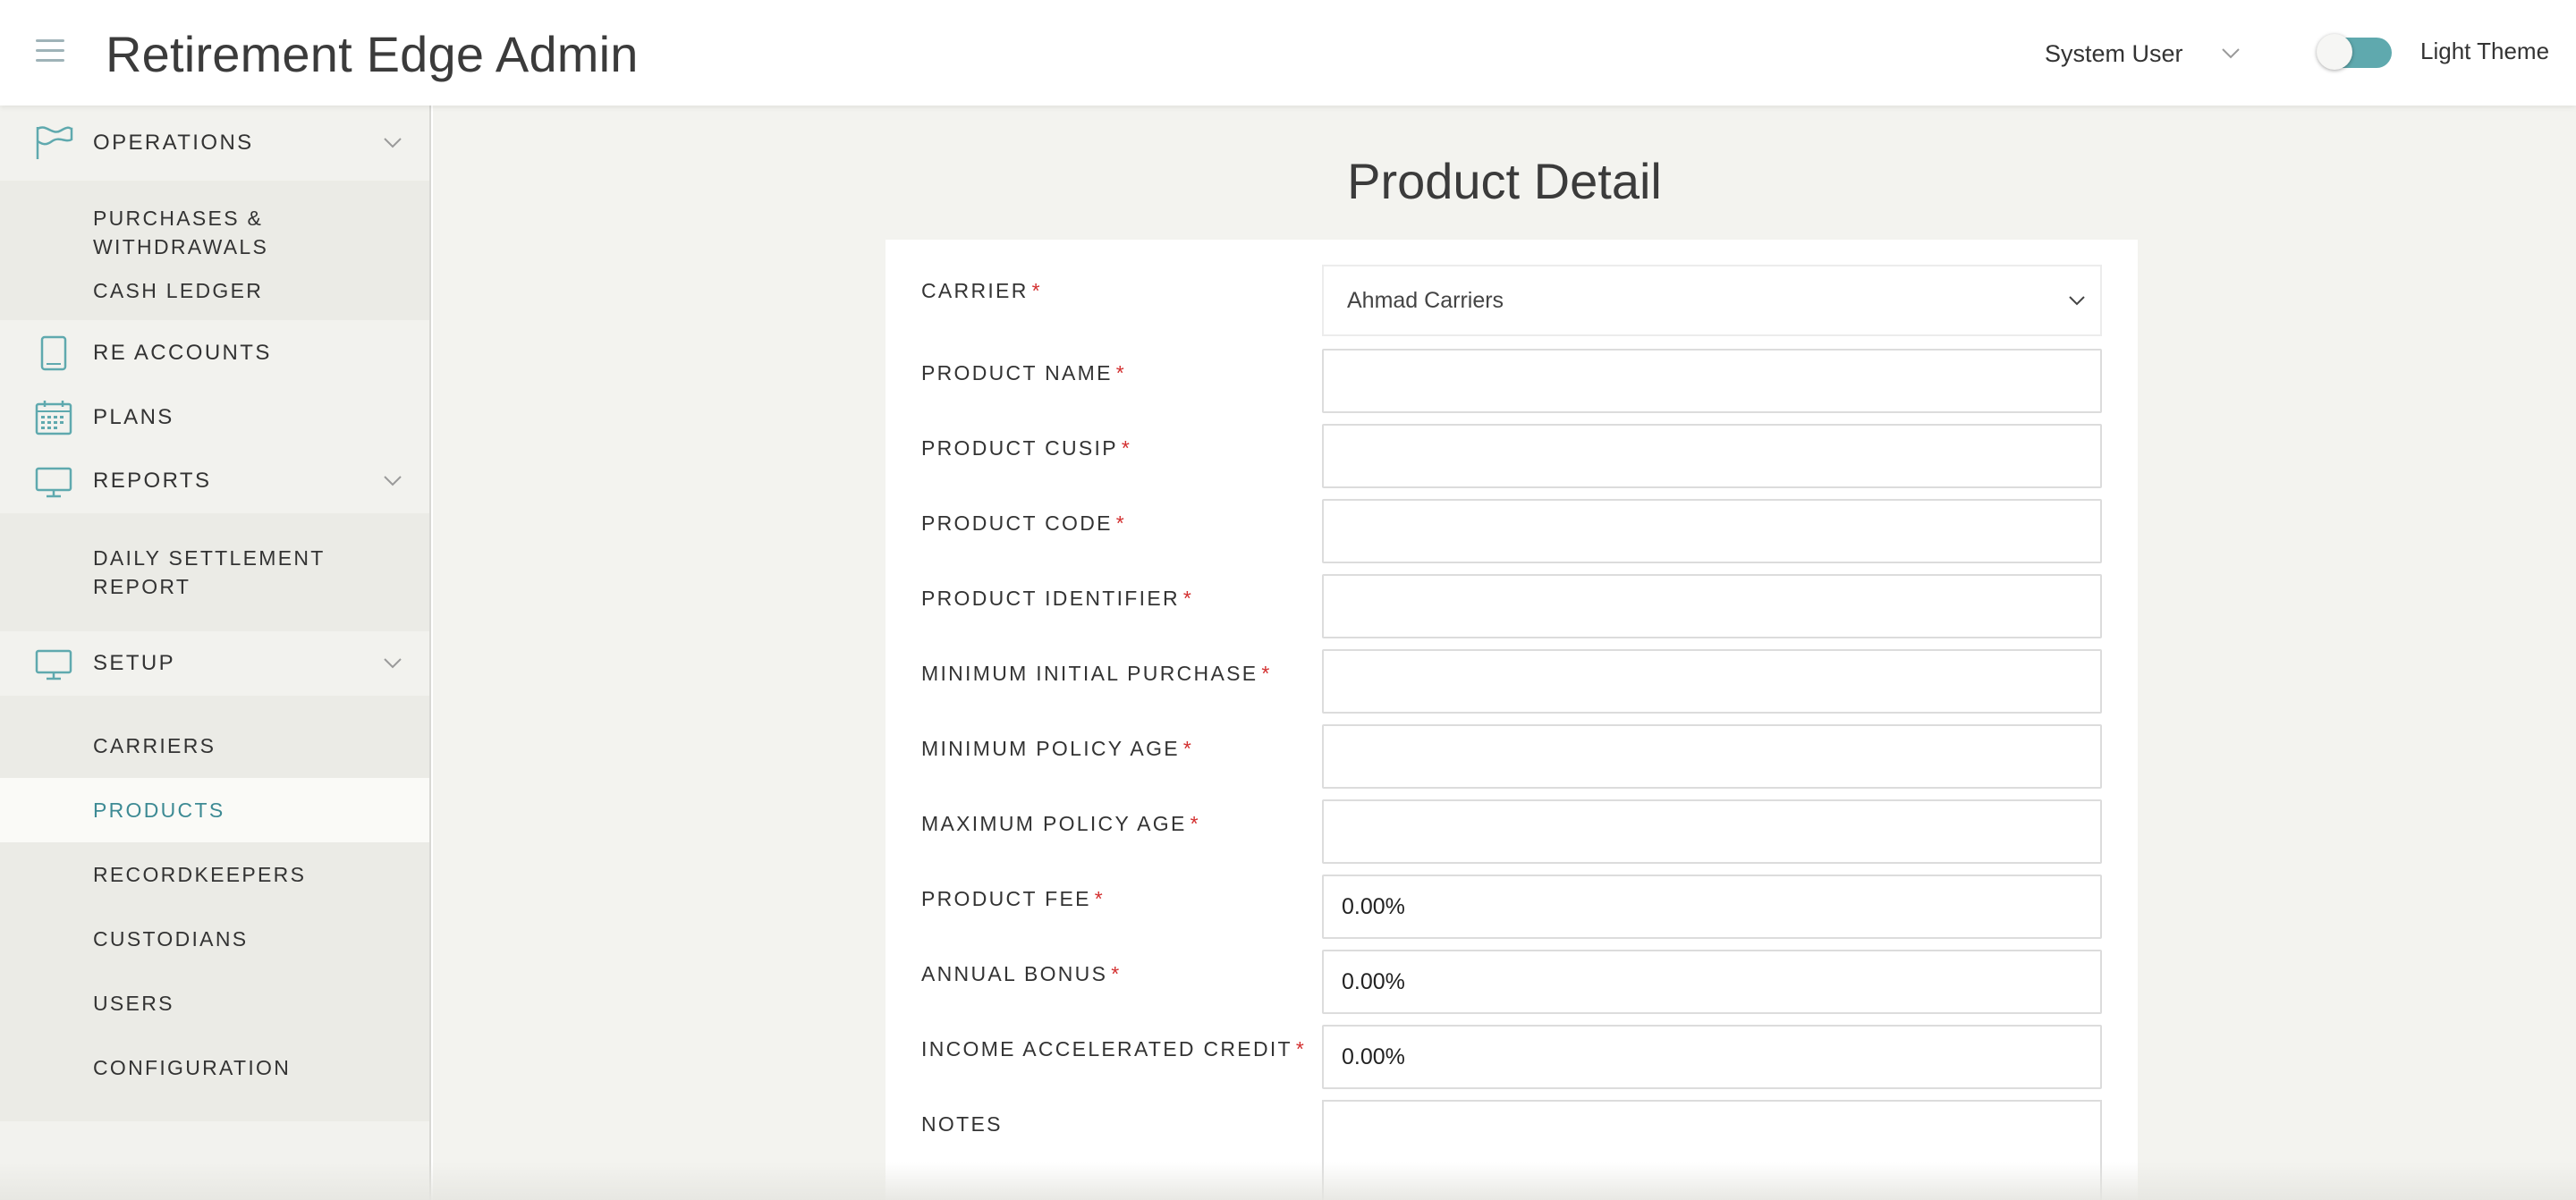  Describe the element at coordinates (1712, 982) in the screenshot. I see `annual-bonus-input` at that location.